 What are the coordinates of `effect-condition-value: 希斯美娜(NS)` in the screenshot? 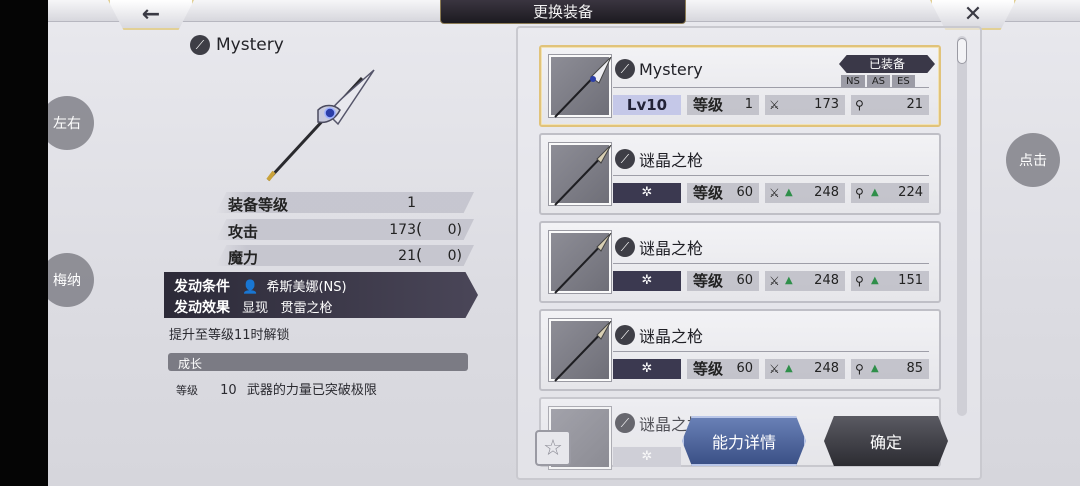 It's located at (306, 287).